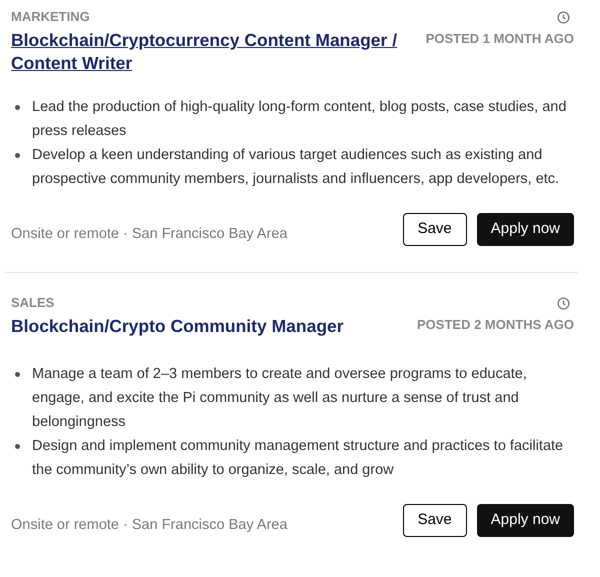 This screenshot has width=600, height=577. Describe the element at coordinates (300, 119) in the screenshot. I see `bullet-text: Lead the production of high-quality long-form content, blog posts, case studies, and press releases` at that location.